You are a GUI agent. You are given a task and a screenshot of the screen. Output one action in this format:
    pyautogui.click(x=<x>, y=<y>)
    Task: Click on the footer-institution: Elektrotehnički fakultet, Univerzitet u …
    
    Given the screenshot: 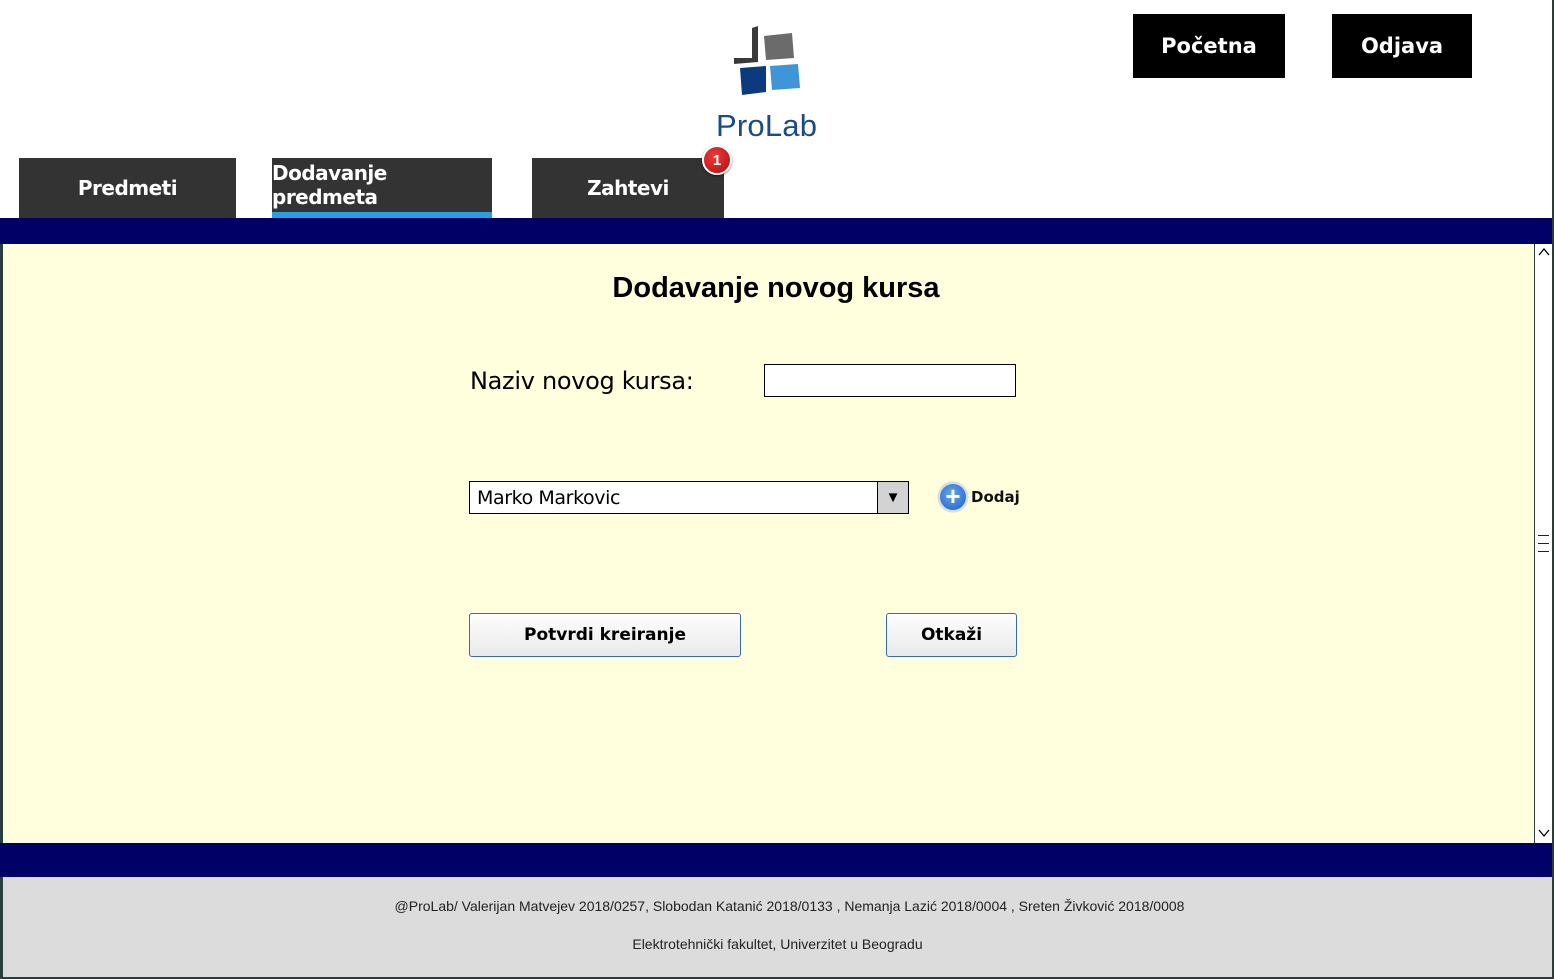 What is the action you would take?
    pyautogui.click(x=777, y=944)
    